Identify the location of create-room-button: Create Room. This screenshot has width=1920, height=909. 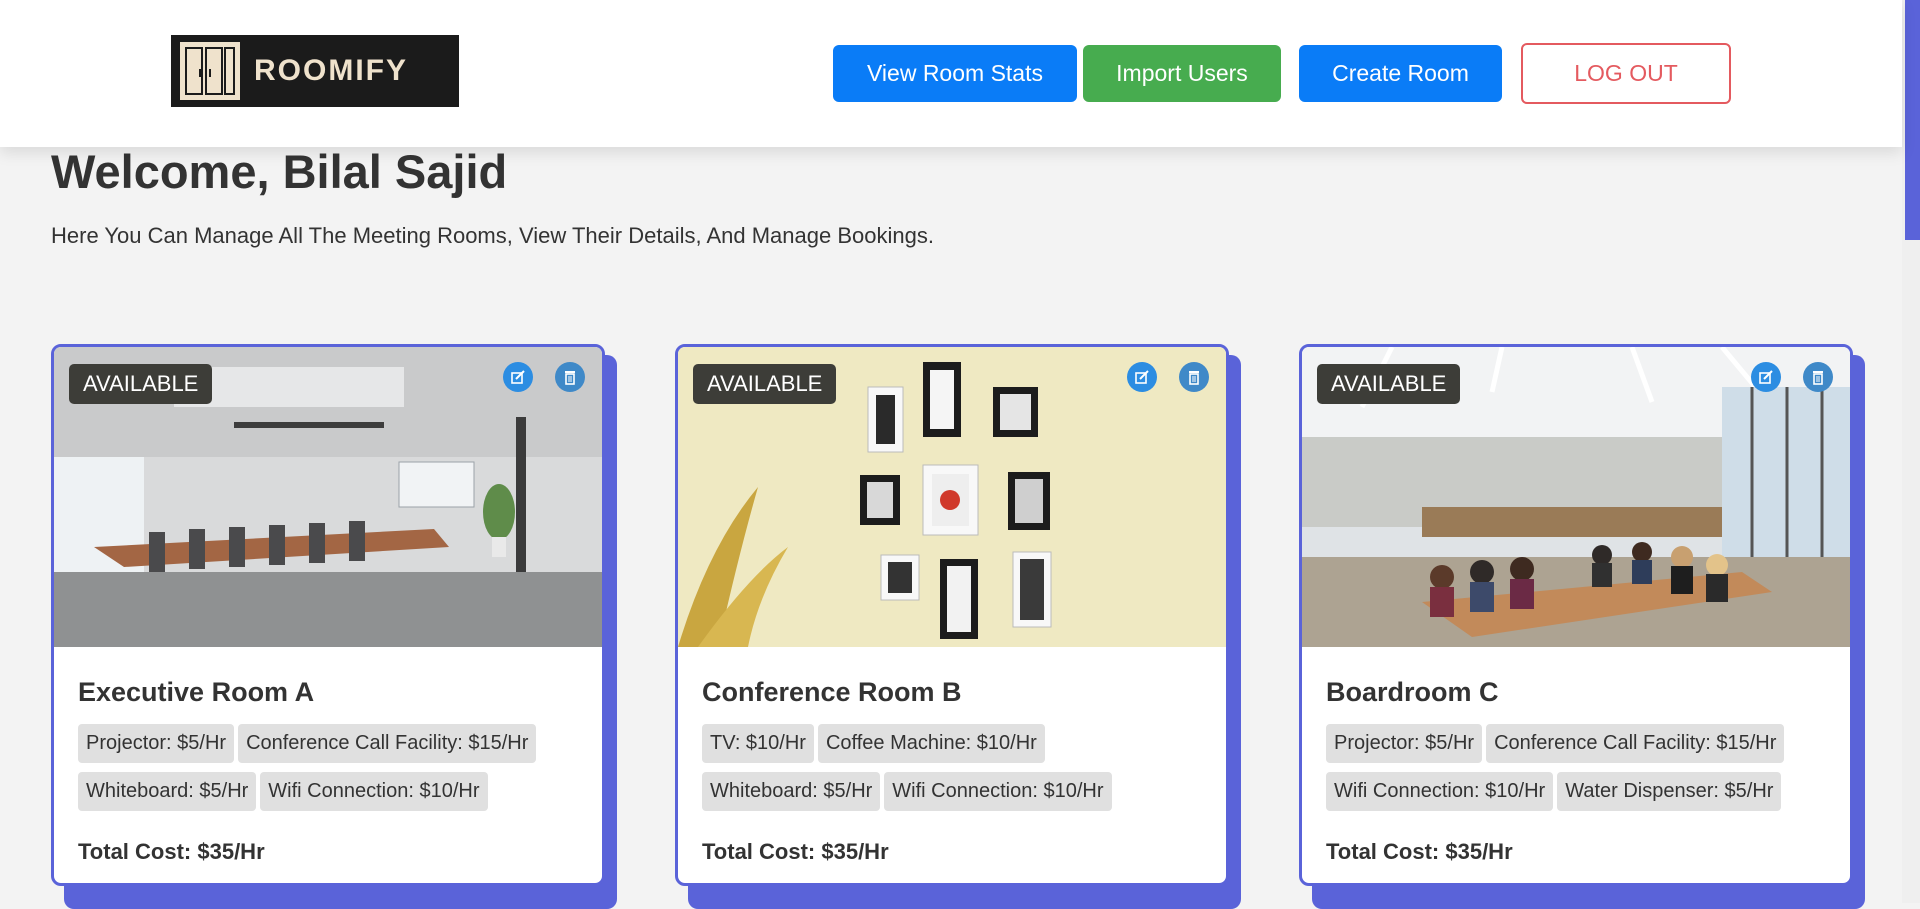
(1400, 73).